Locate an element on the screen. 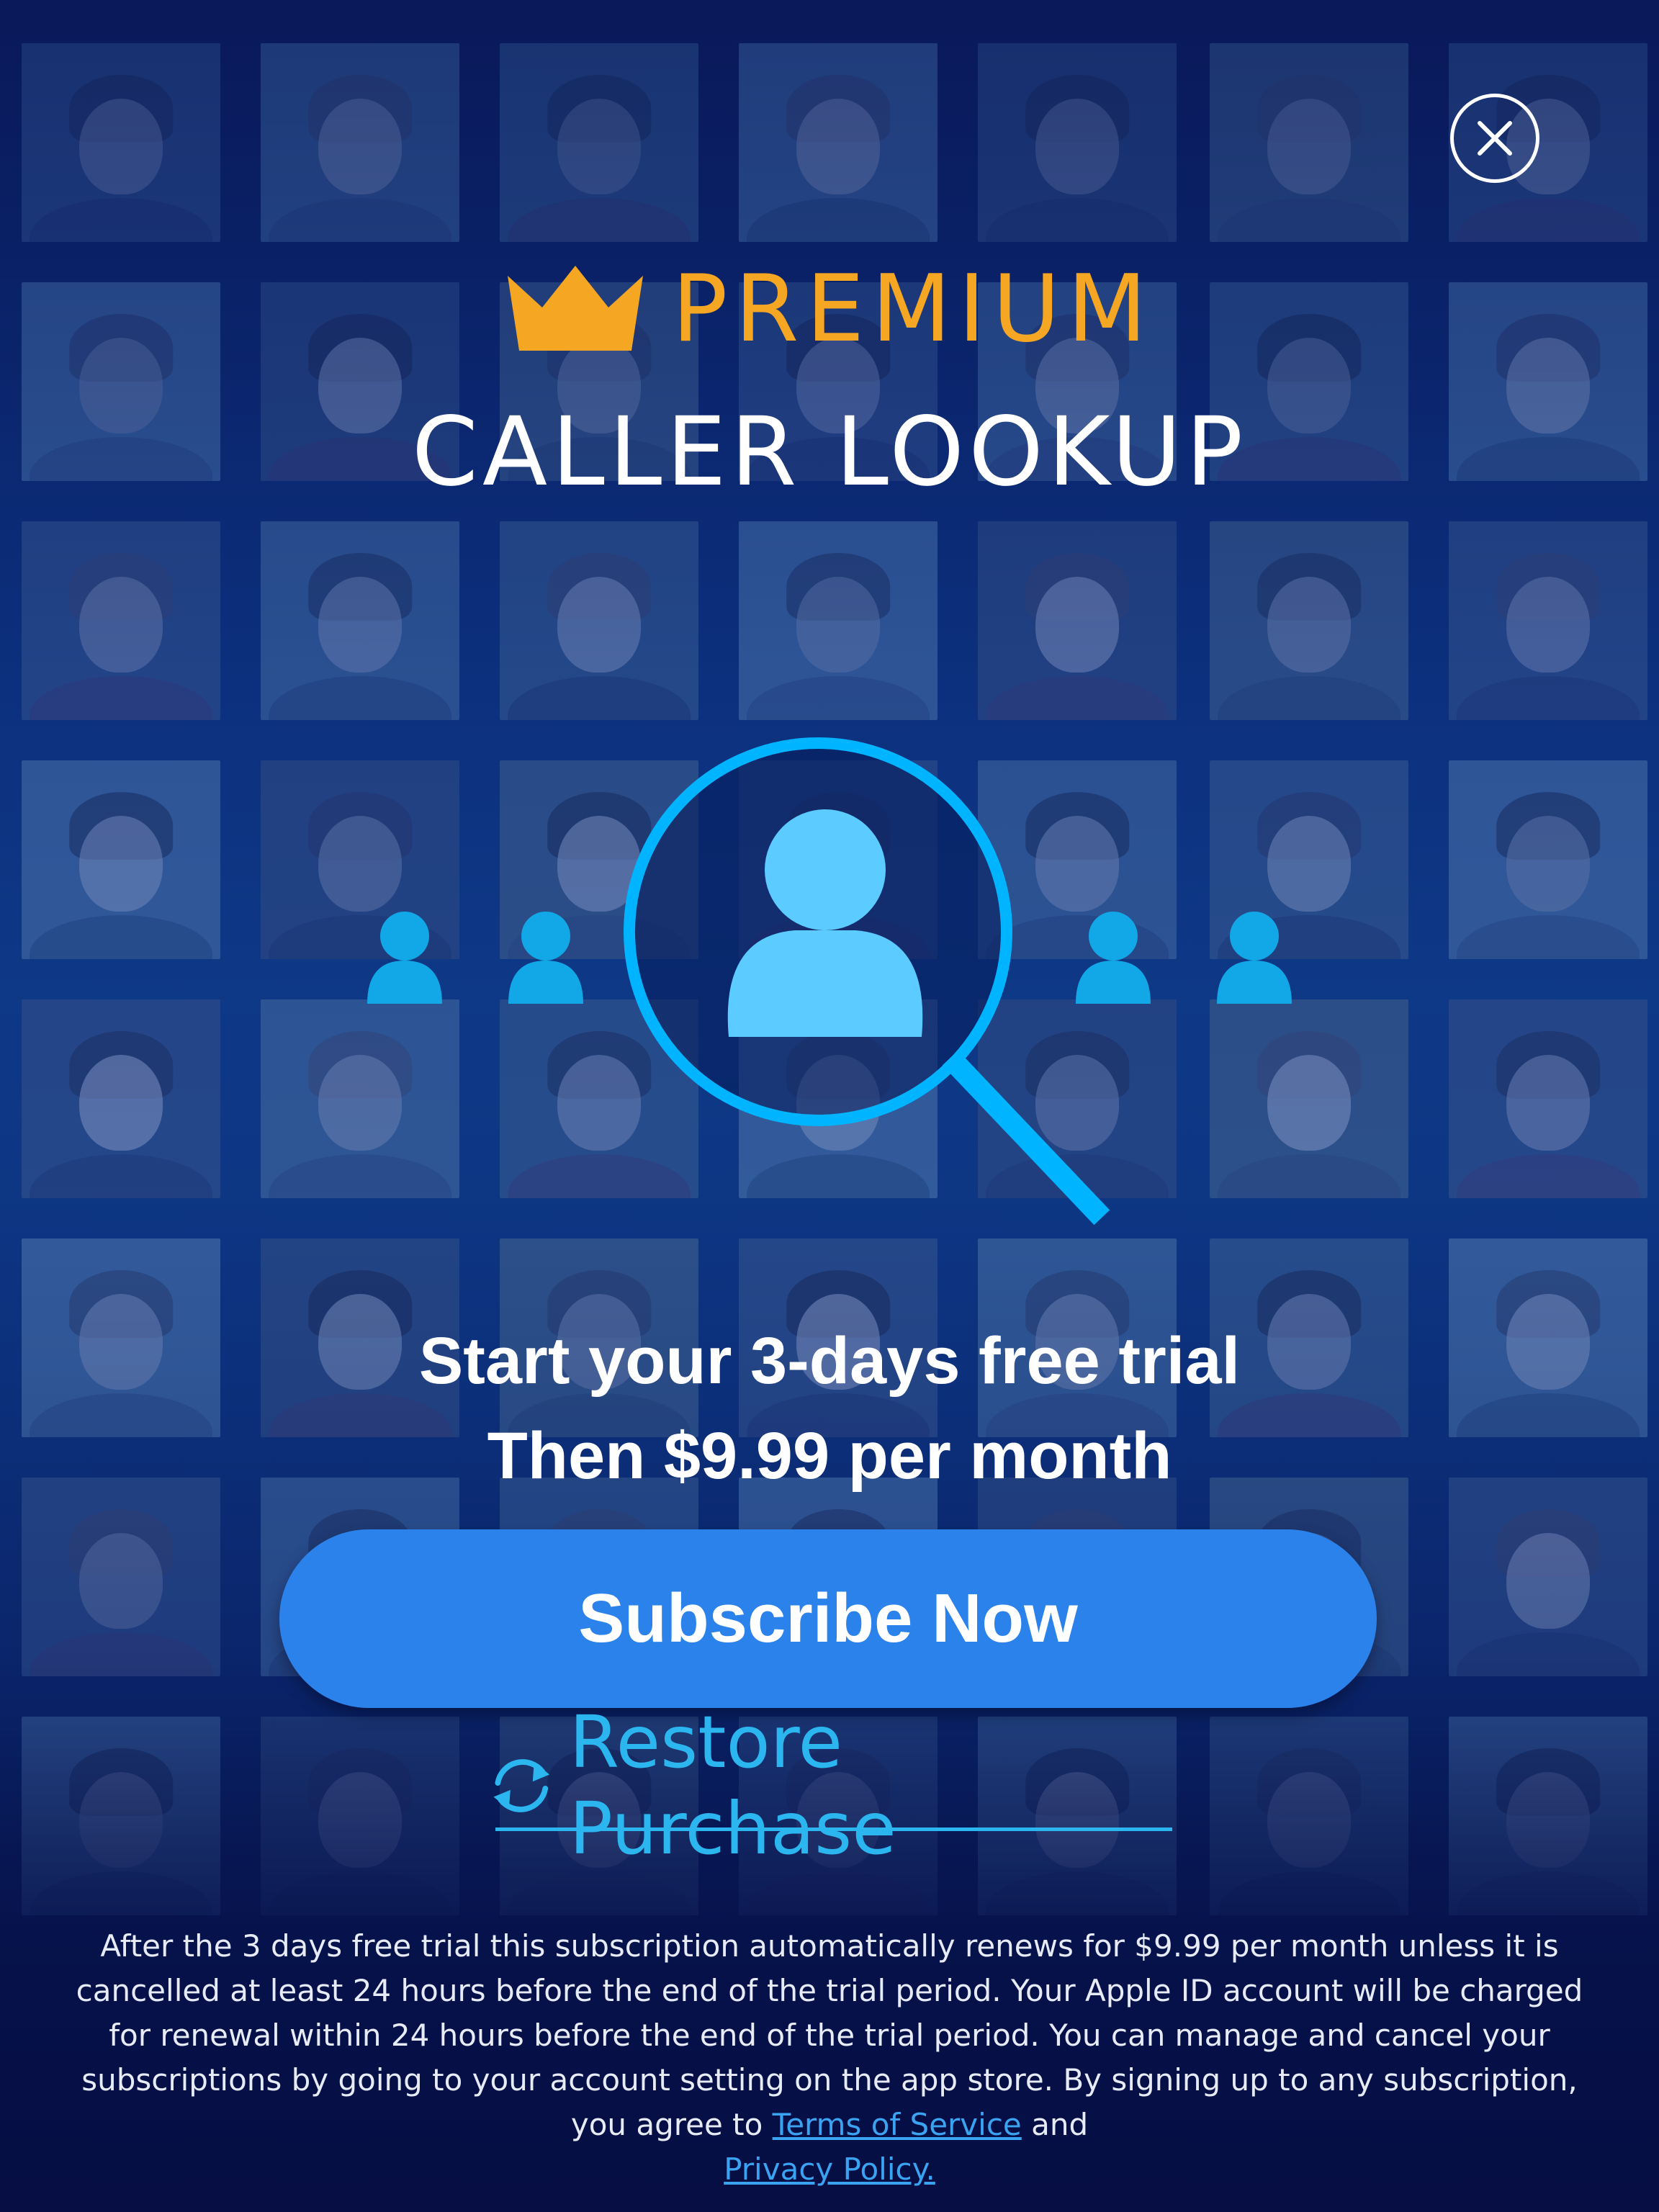 This screenshot has width=1659, height=2212. close-button is located at coordinates (1494, 138).